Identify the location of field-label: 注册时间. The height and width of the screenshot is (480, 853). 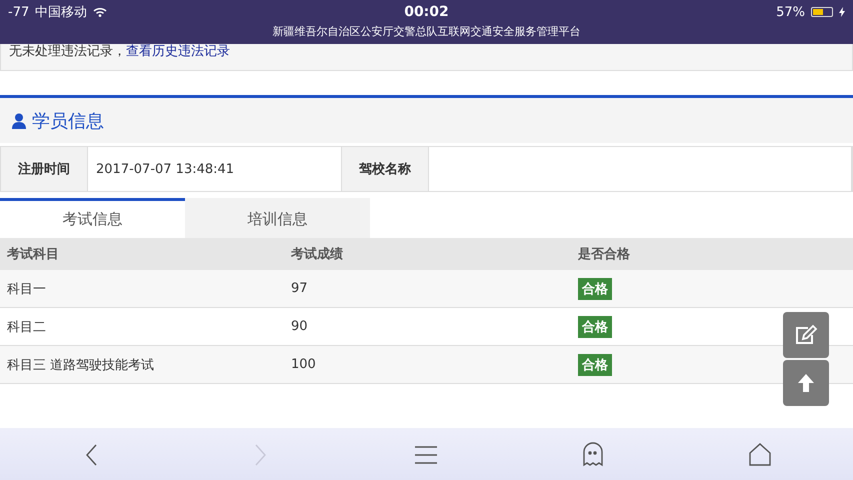
(44, 169).